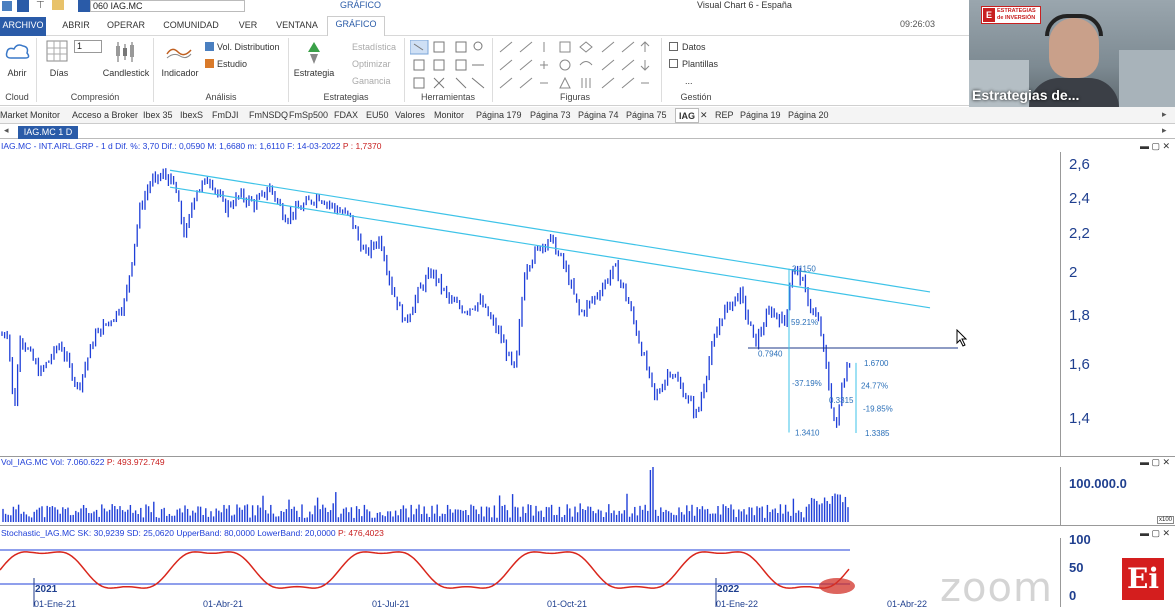 The image size is (1175, 611). I want to click on ticker-tab-fmsp500: FmSp500, so click(308, 115).